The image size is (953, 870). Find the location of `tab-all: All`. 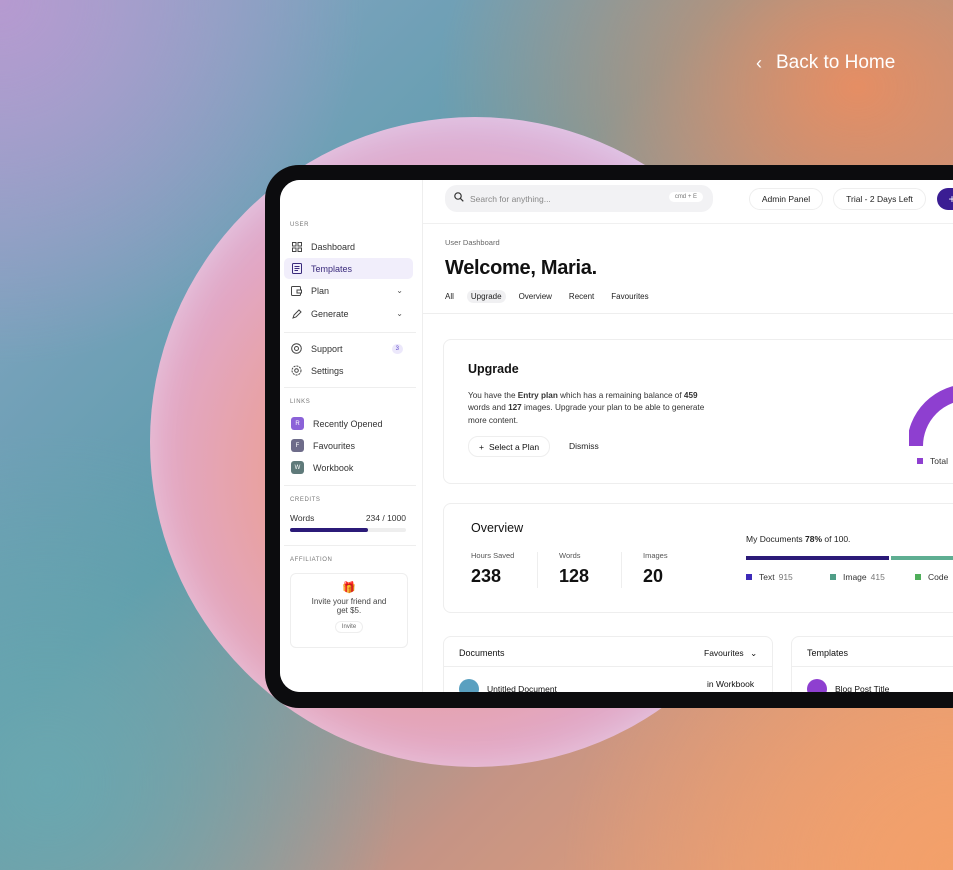

tab-all: All is located at coordinates (449, 296).